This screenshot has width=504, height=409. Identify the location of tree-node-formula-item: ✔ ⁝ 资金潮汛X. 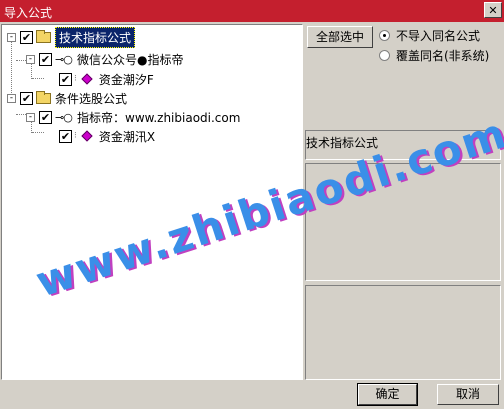
(100, 136).